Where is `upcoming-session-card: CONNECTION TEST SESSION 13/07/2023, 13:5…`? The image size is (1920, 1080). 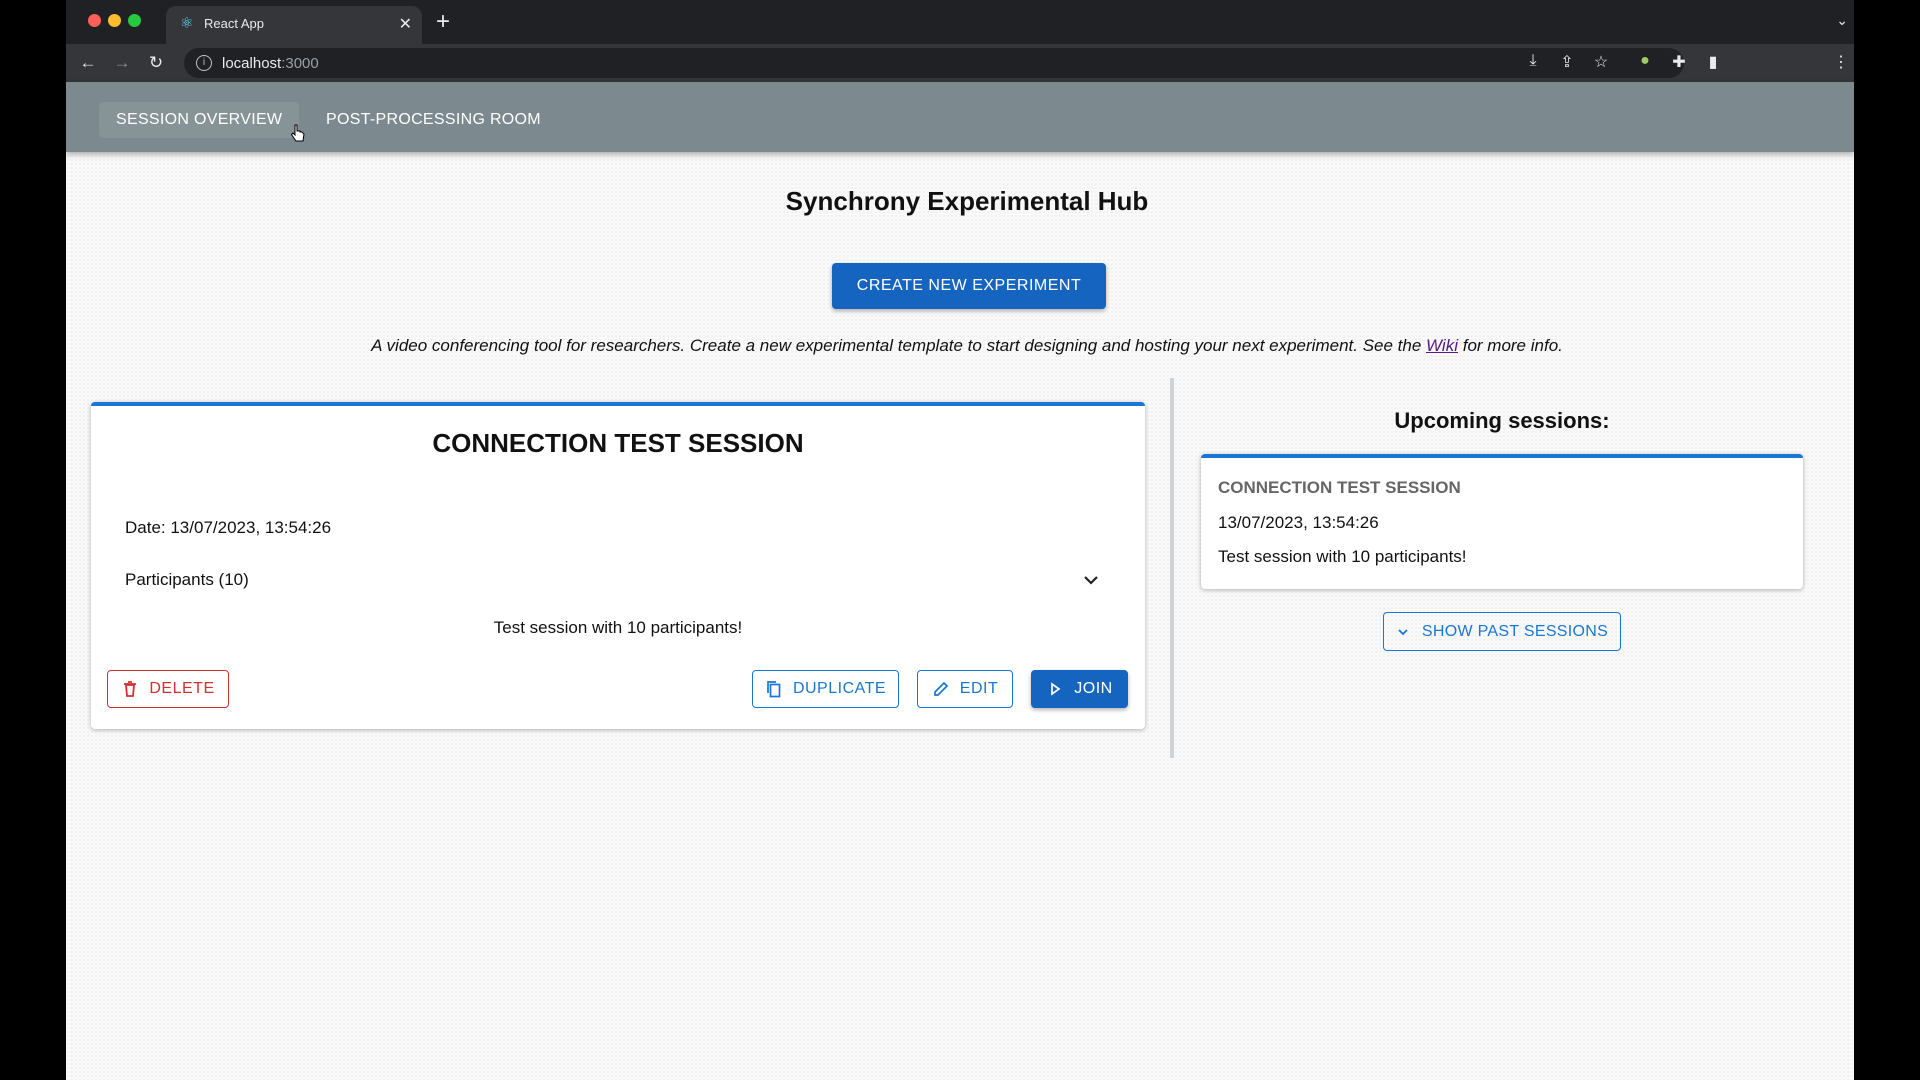 upcoming-session-card: CONNECTION TEST SESSION 13/07/2023, 13:5… is located at coordinates (1502, 521).